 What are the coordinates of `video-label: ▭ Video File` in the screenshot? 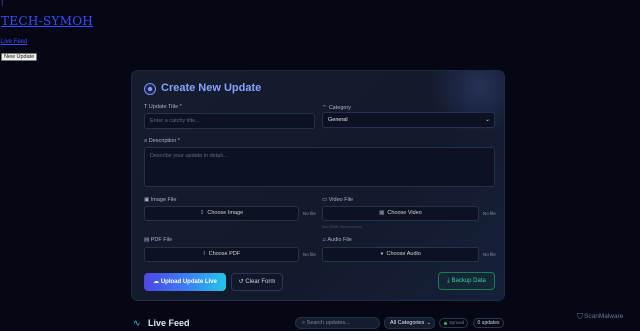 It's located at (338, 200).